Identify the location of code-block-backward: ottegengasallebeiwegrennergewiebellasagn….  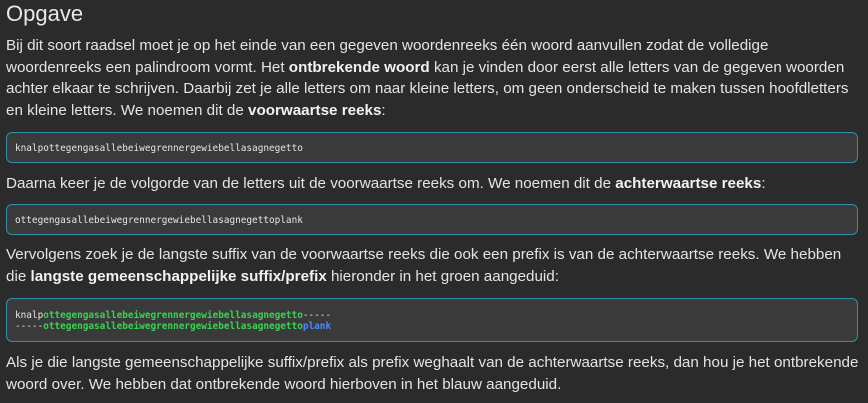
(432, 219).